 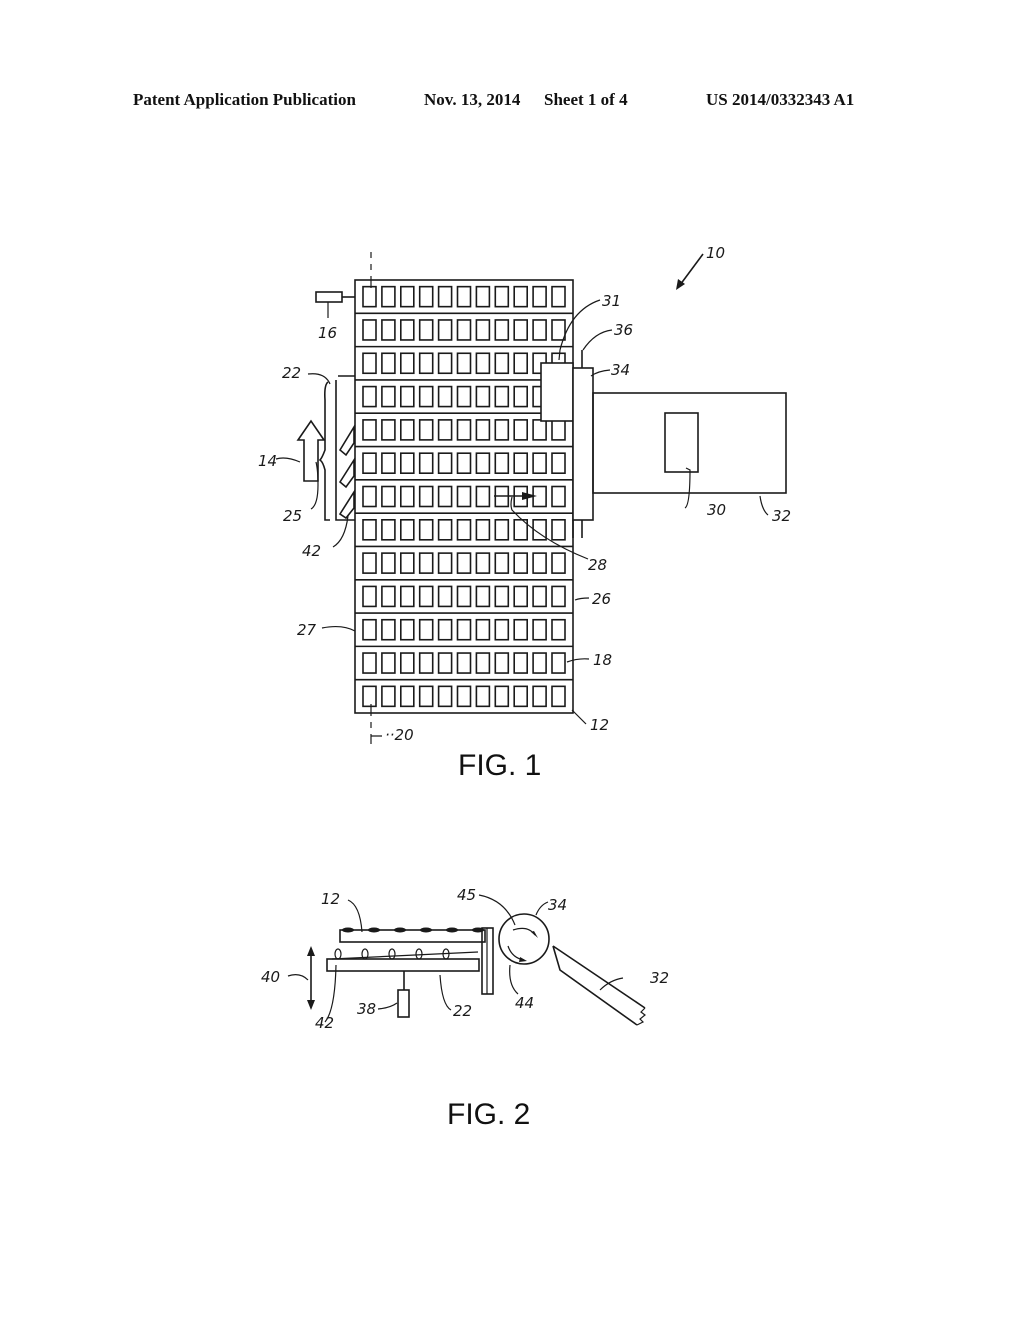 What do you see at coordinates (524, 931) in the screenshot?
I see `rotation-arrow-upper` at bounding box center [524, 931].